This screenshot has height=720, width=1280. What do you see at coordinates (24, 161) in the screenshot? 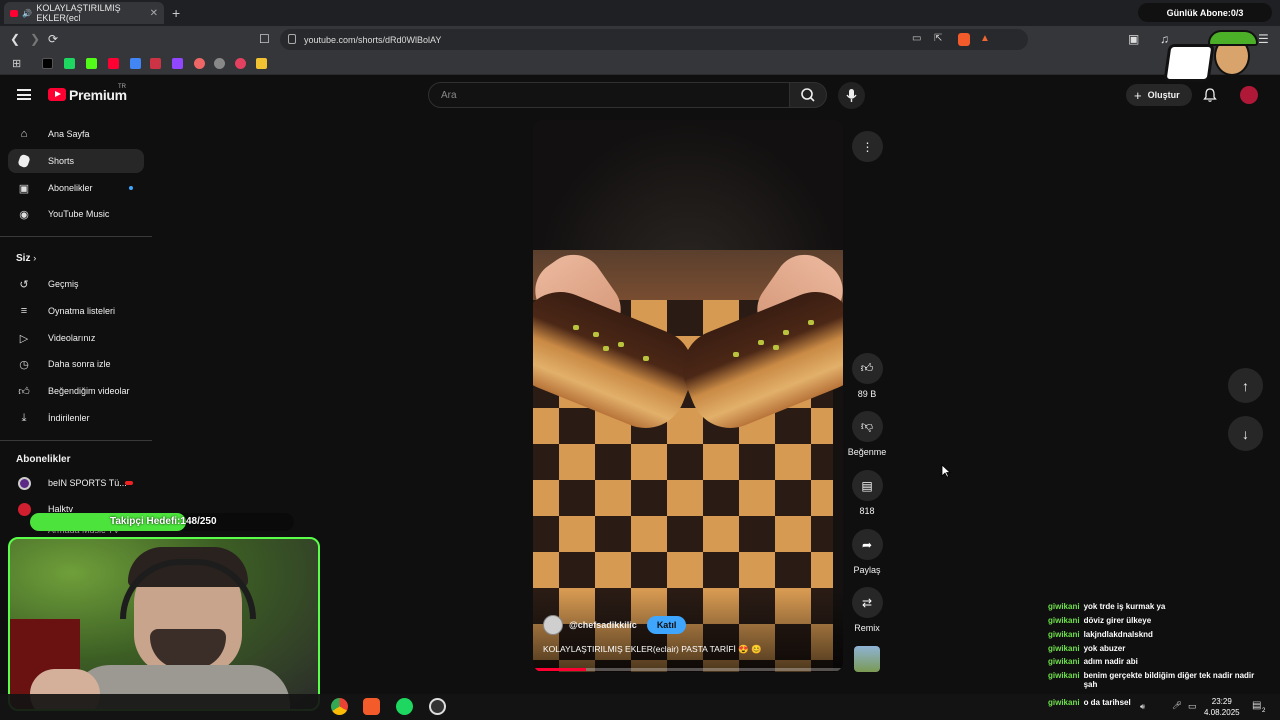
I see `shorts-icon` at bounding box center [24, 161].